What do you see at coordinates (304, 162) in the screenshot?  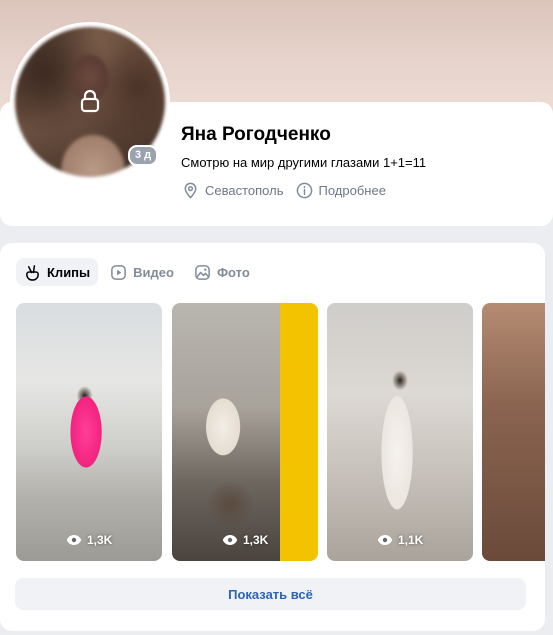 I see `profile-status: Смотрю на мир другими глазами 1+1=11` at bounding box center [304, 162].